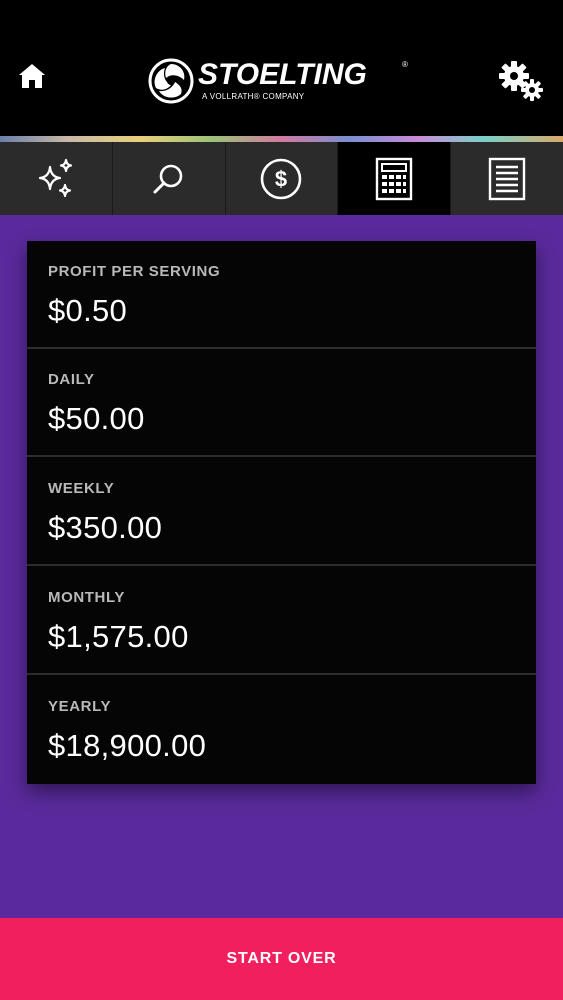  I want to click on brand-wordmark: STOELTING, so click(282, 74).